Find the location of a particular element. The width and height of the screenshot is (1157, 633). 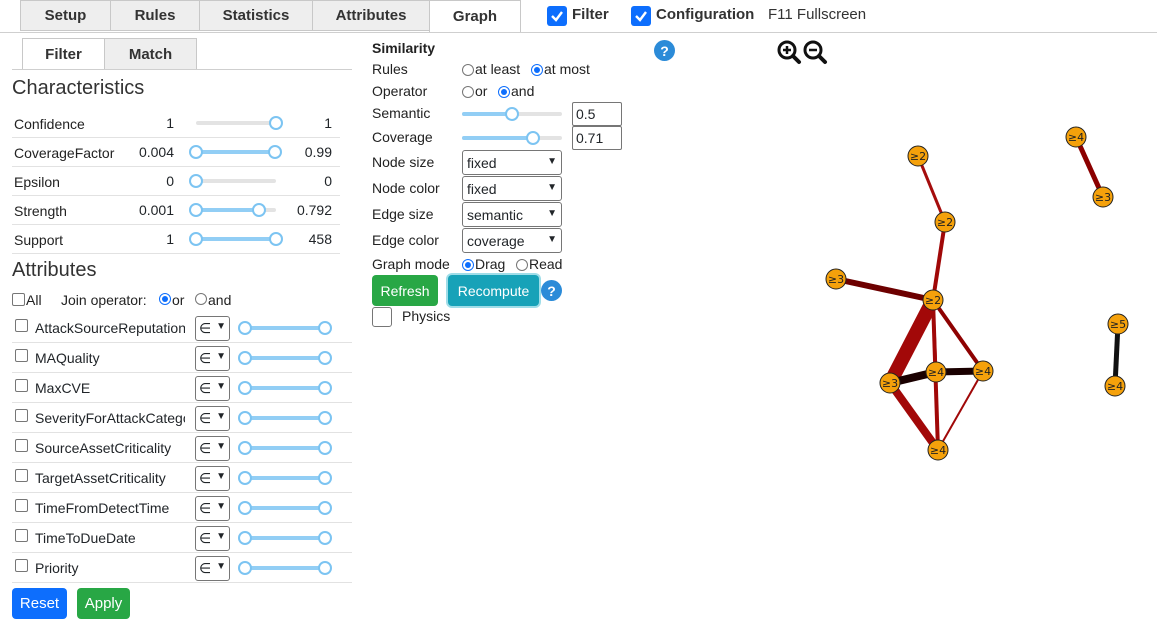

graph-node-label: ≥5 is located at coordinates (1118, 324).